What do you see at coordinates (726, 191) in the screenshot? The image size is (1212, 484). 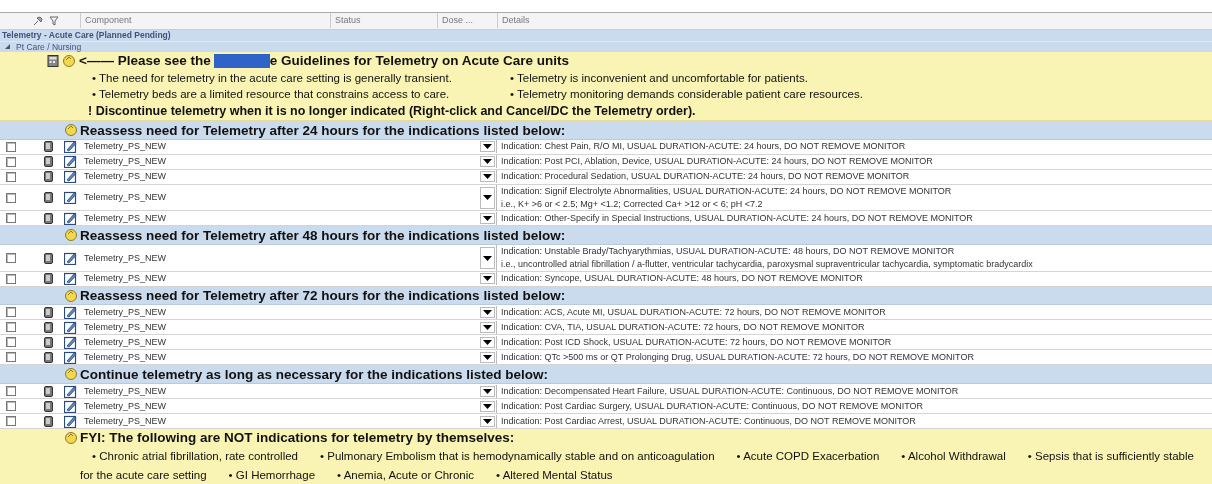 I see `details-text: Indication: Signif Electrolyte Abnormalities, USUAL DURATION-ACUTE: 24 hours, DO NOT REMOVE MONITOR` at bounding box center [726, 191].